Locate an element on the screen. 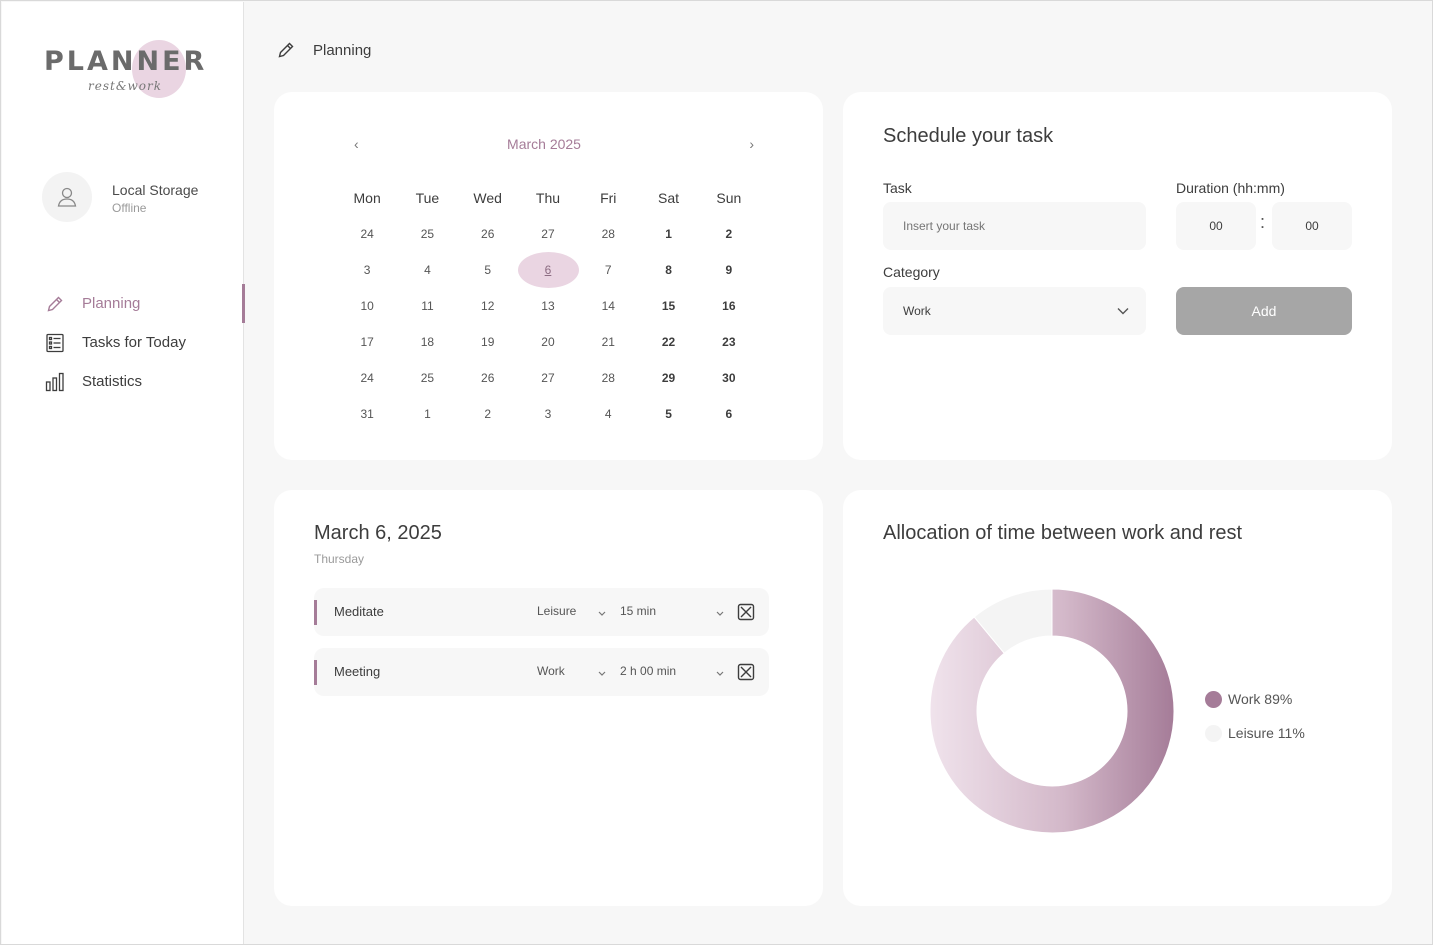 This screenshot has height=945, width=1433. calendar-day: 12 is located at coordinates (488, 306).